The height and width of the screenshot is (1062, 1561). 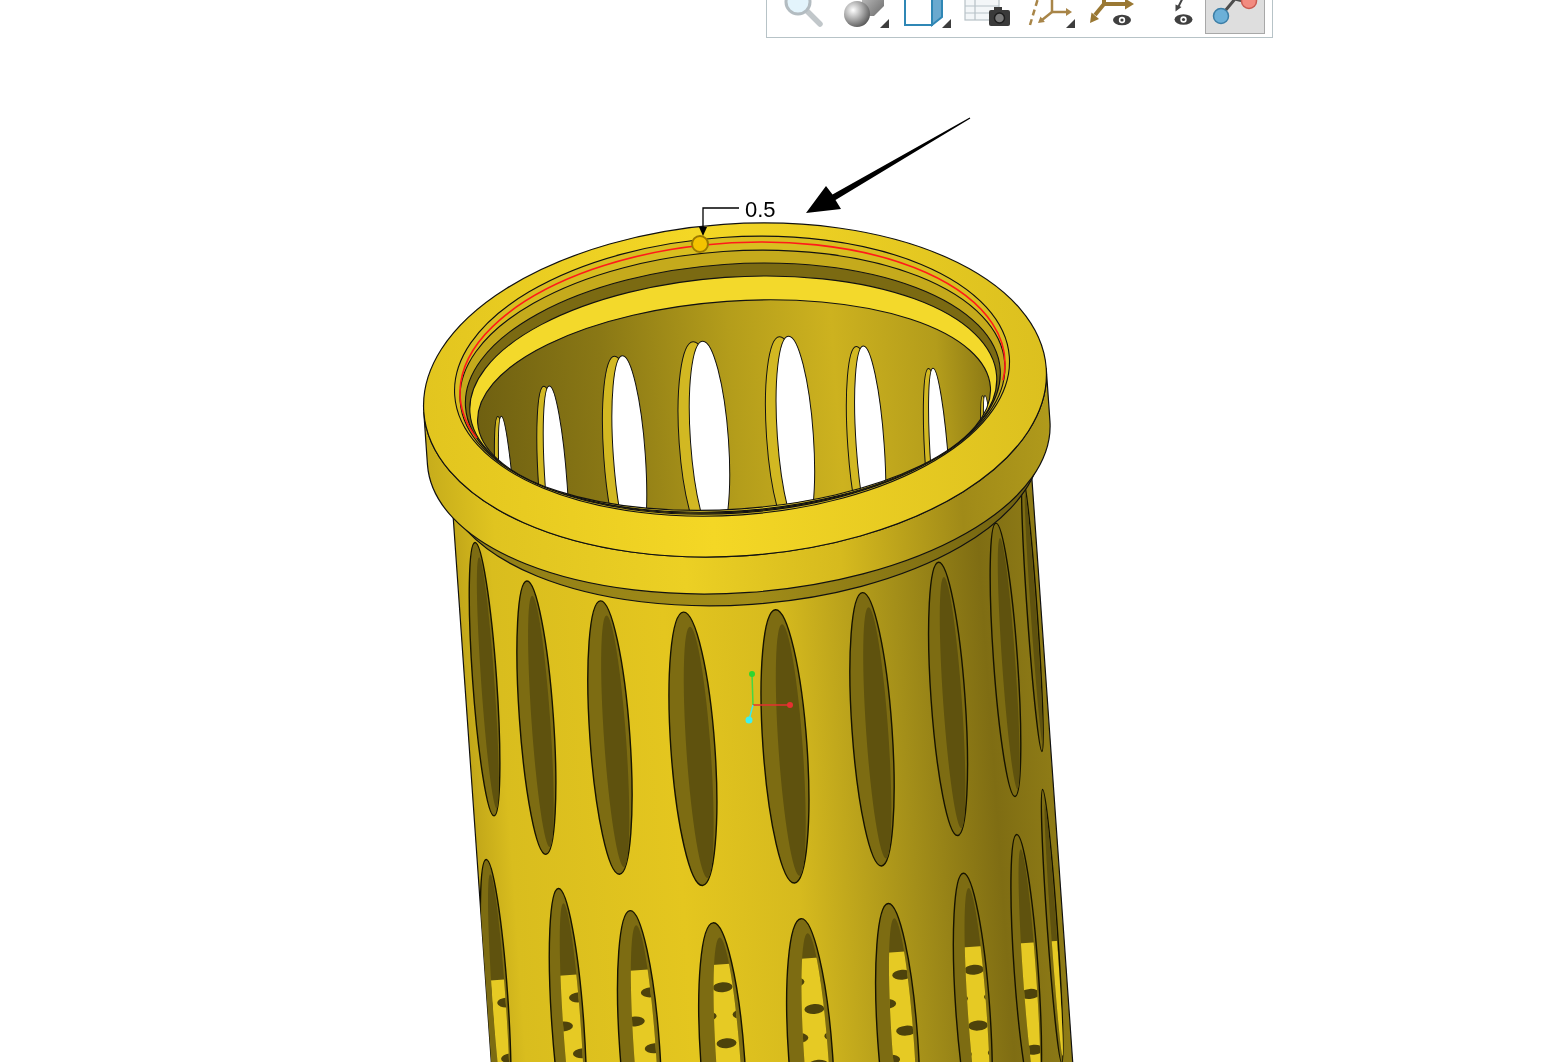 What do you see at coordinates (719, 221) in the screenshot?
I see `dimension-leader` at bounding box center [719, 221].